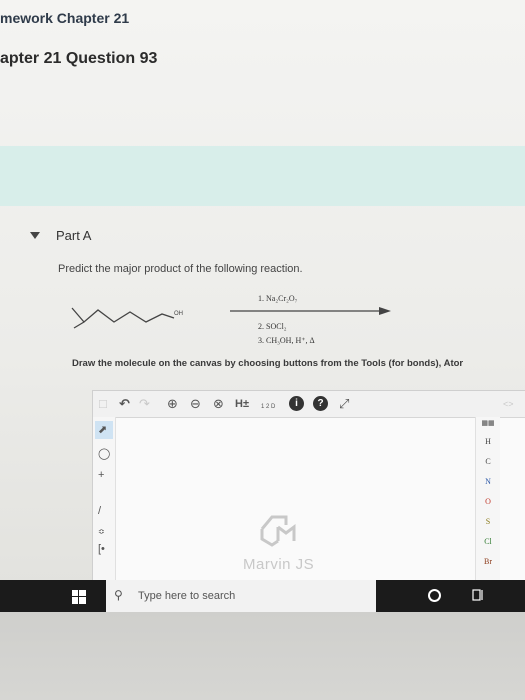 The height and width of the screenshot is (700, 525). I want to click on hydroxyl-label: OH, so click(178, 314).